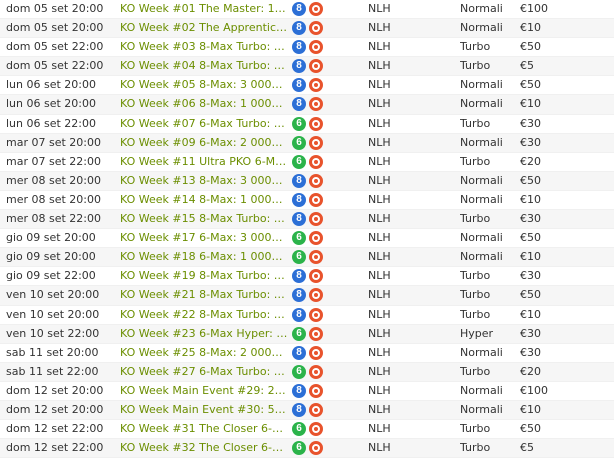  What do you see at coordinates (53, 333) in the screenshot?
I see `tournament-date: ven 10 set 22:00` at bounding box center [53, 333].